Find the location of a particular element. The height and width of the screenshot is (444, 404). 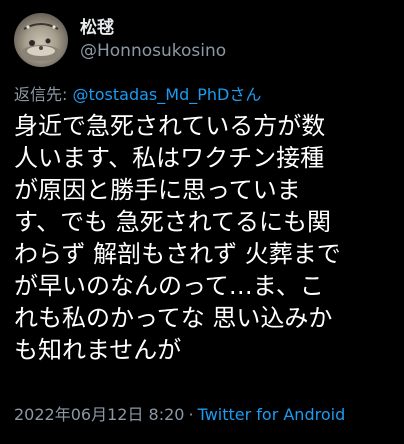

tweet-meta: 2022年06月12日 8:20 · Twitter for Android is located at coordinates (179, 415).